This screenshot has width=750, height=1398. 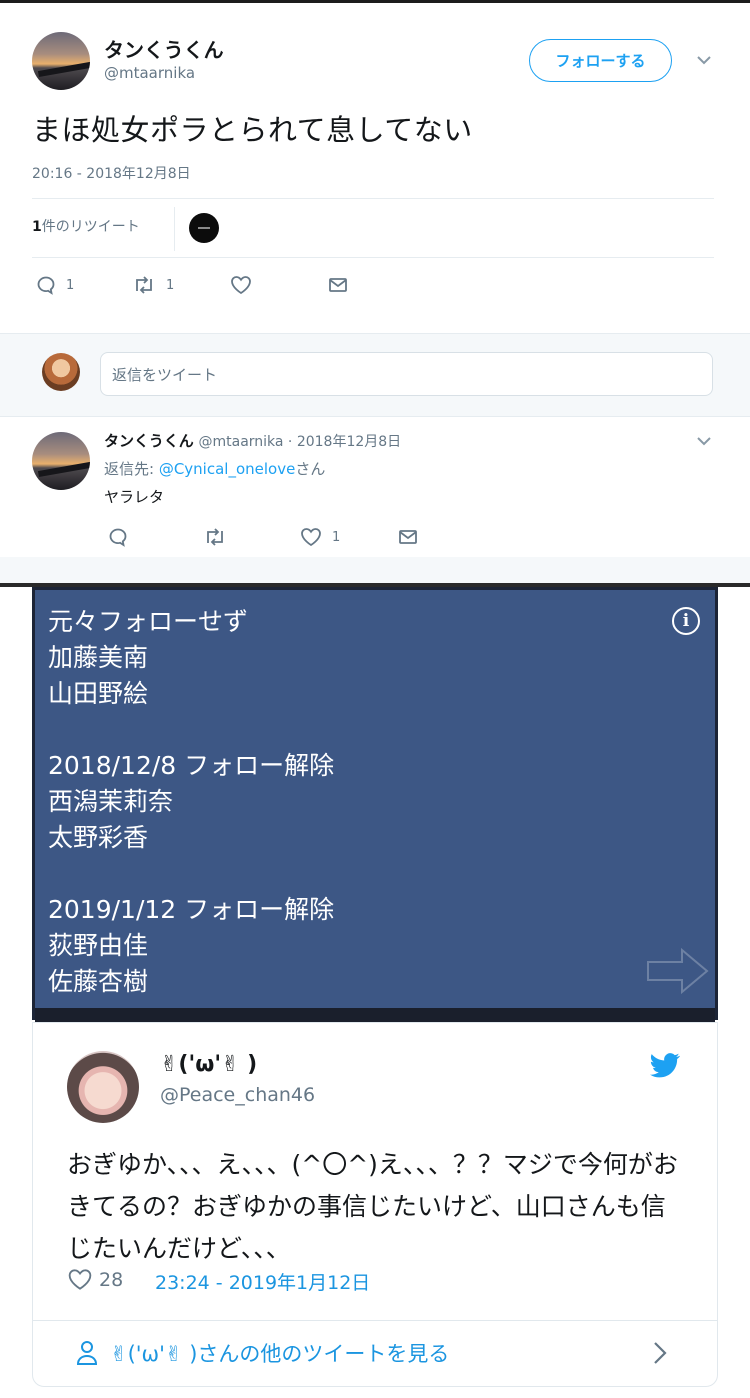 What do you see at coordinates (375, 1) in the screenshot?
I see `top-border` at bounding box center [375, 1].